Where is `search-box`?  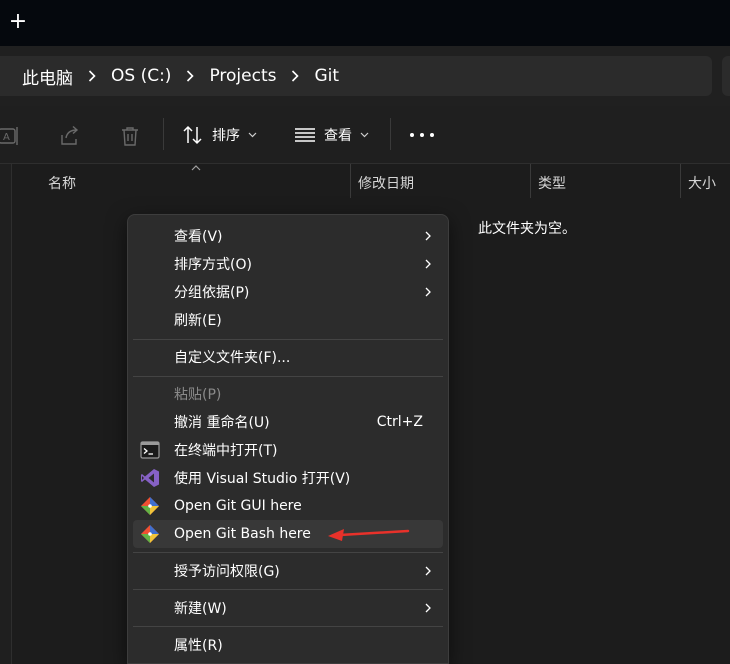 search-box is located at coordinates (726, 76).